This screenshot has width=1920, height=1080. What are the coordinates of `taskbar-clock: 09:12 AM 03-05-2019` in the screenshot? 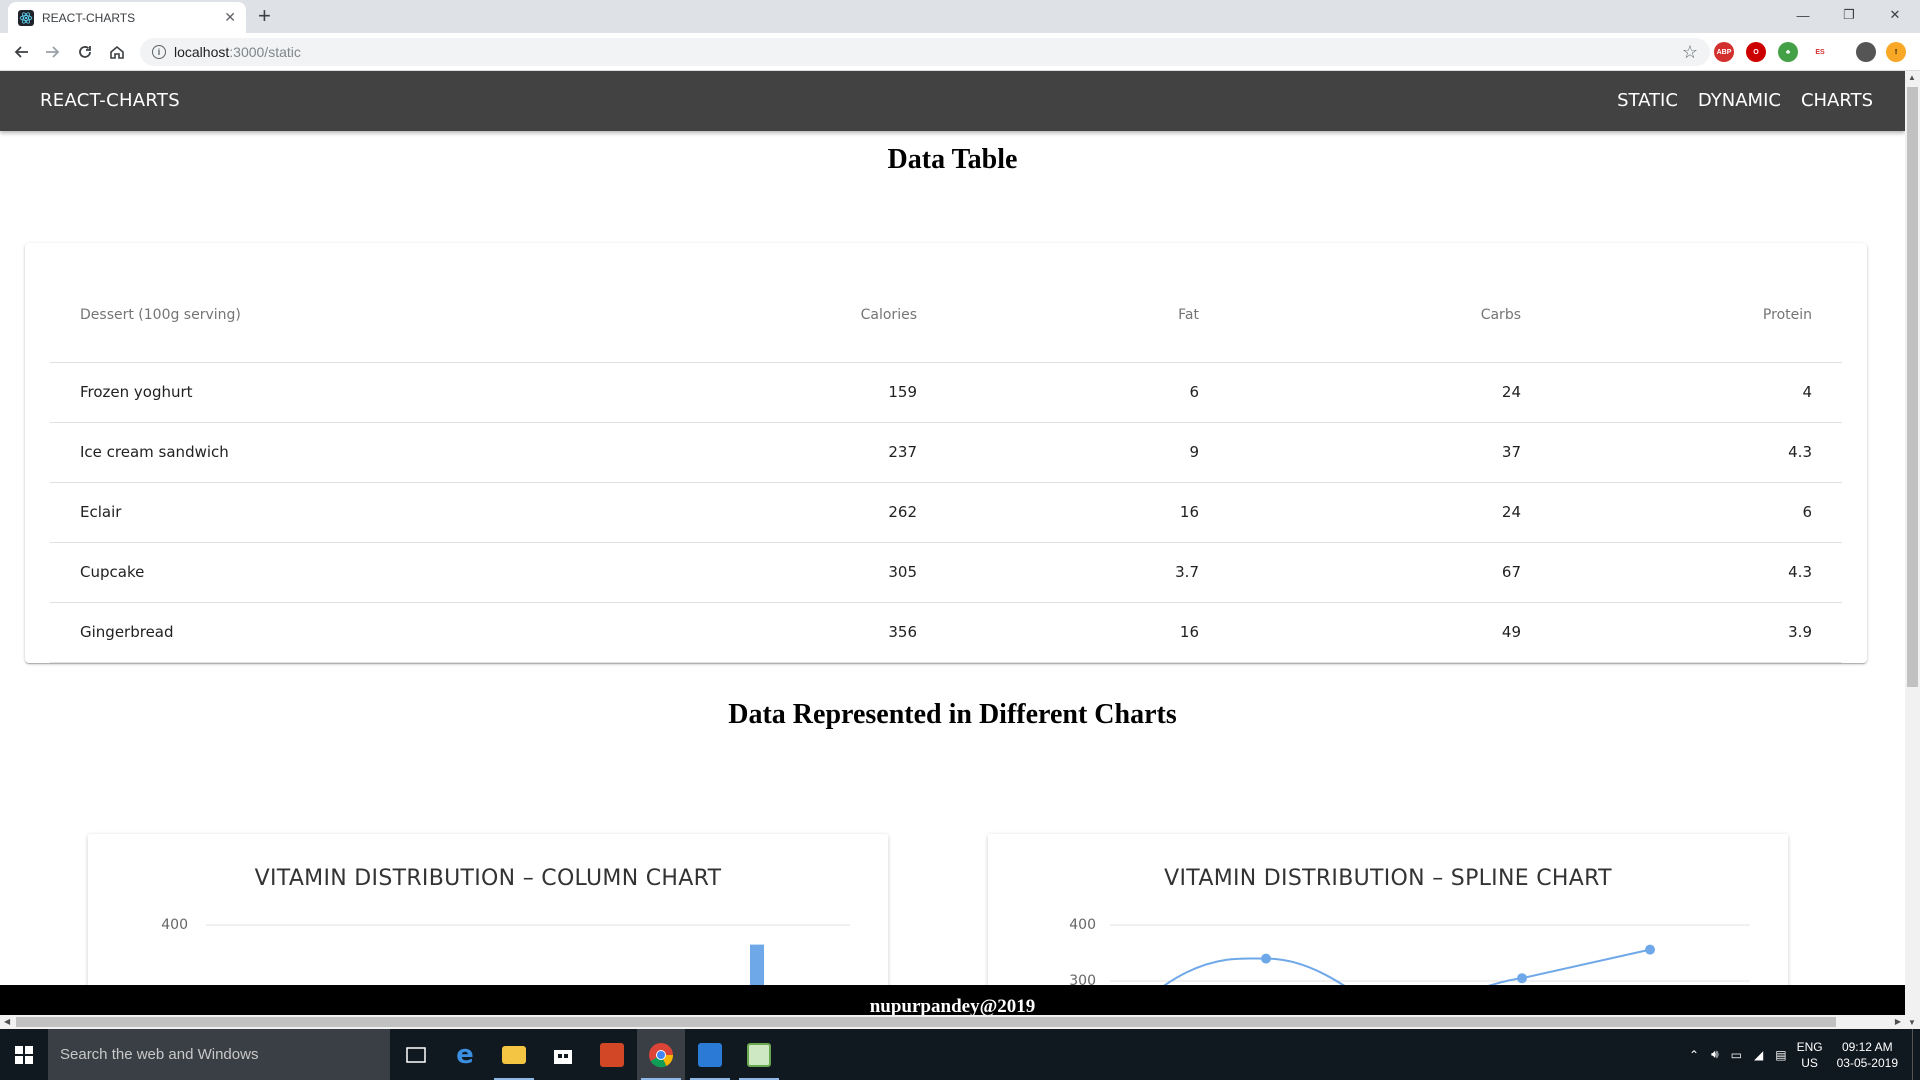 It's located at (1867, 1055).